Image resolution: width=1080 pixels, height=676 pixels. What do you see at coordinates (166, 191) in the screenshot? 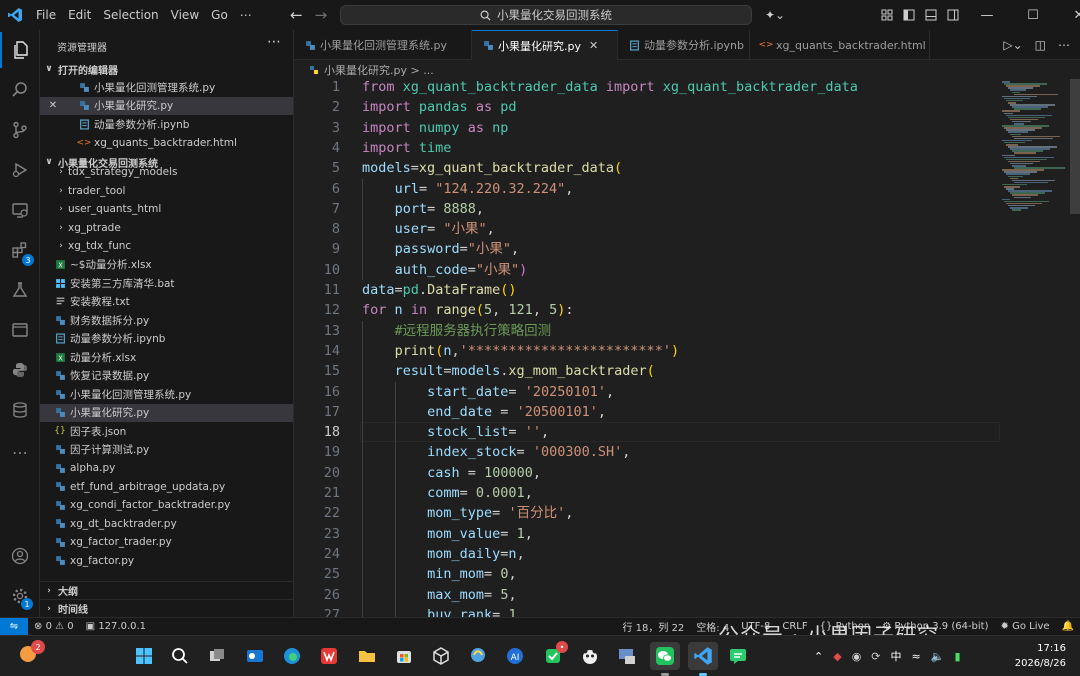
I see `folder-item: › trader_tool` at bounding box center [166, 191].